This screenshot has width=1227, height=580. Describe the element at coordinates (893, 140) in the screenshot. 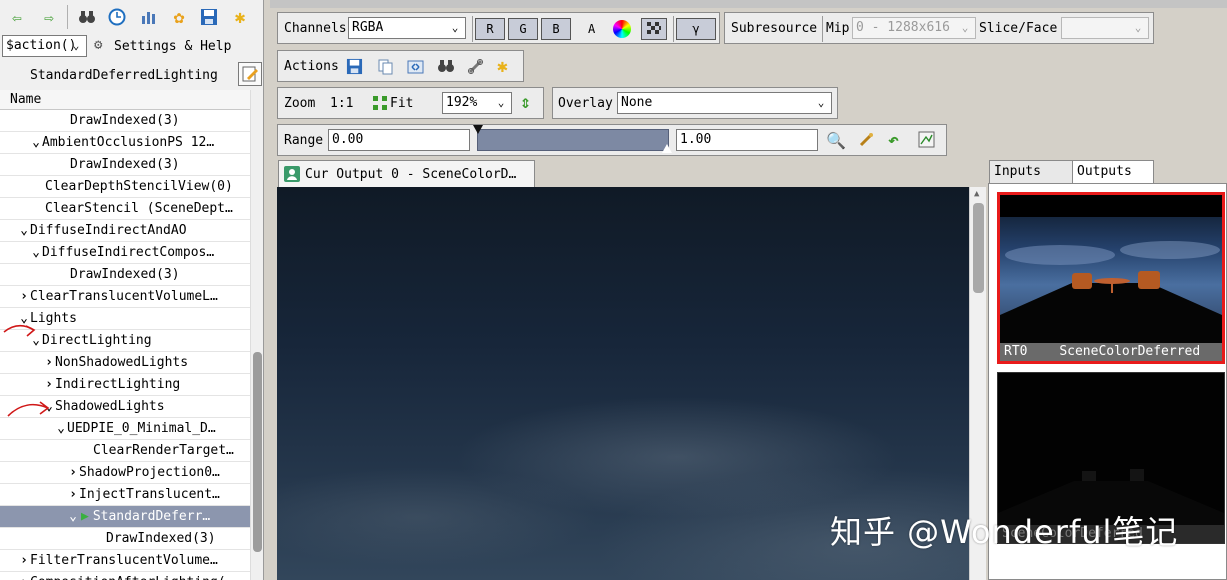

I see `reset-range-icon: ↶` at that location.